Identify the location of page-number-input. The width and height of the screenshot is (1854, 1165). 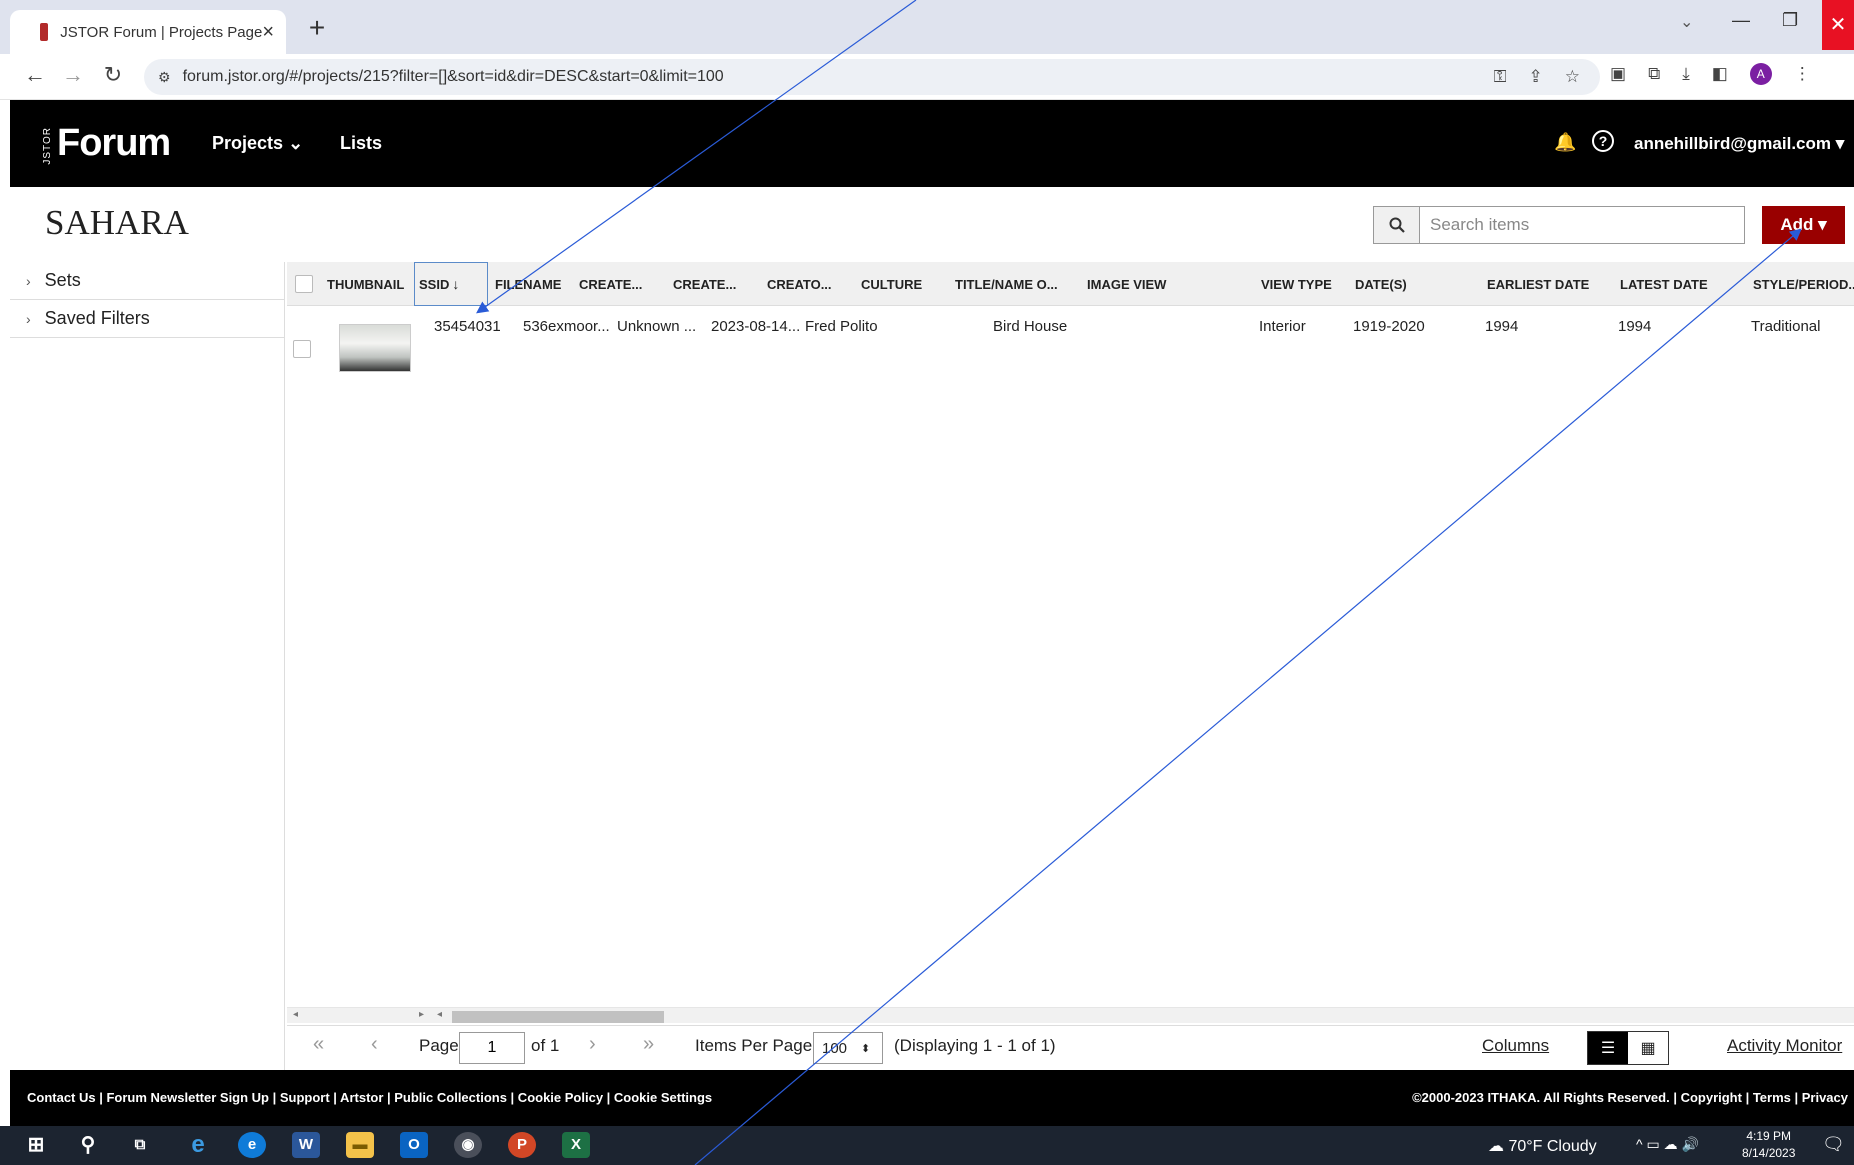
(492, 1048).